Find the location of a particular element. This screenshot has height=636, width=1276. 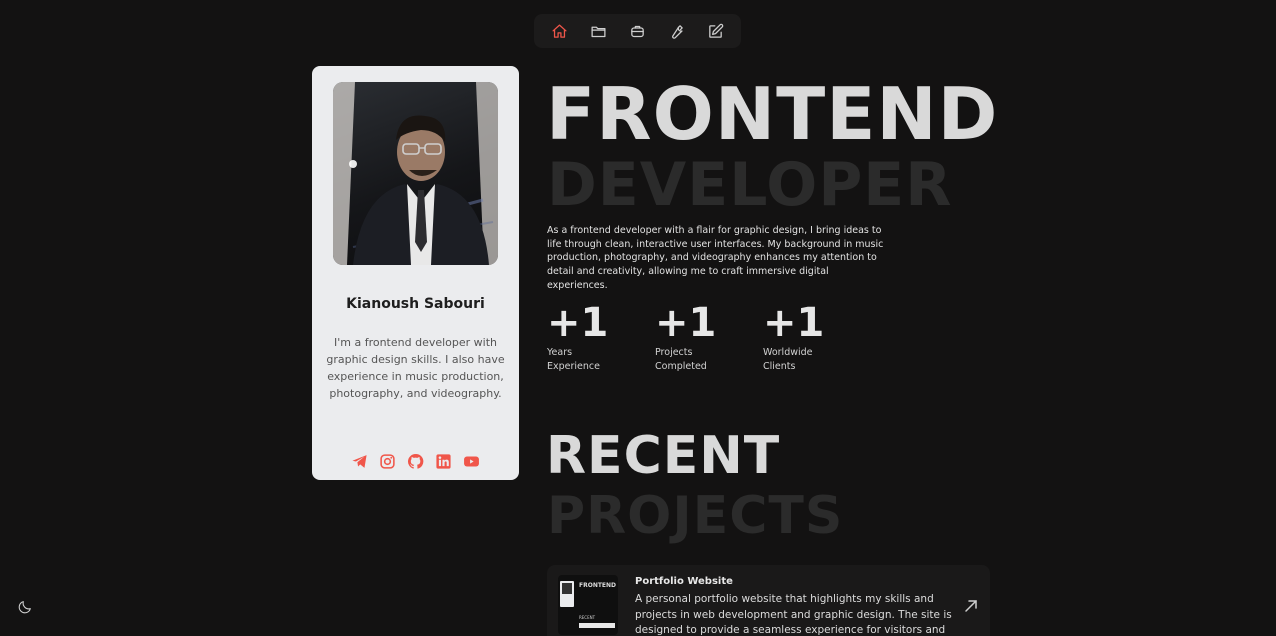

briefcase-icon is located at coordinates (637, 31).